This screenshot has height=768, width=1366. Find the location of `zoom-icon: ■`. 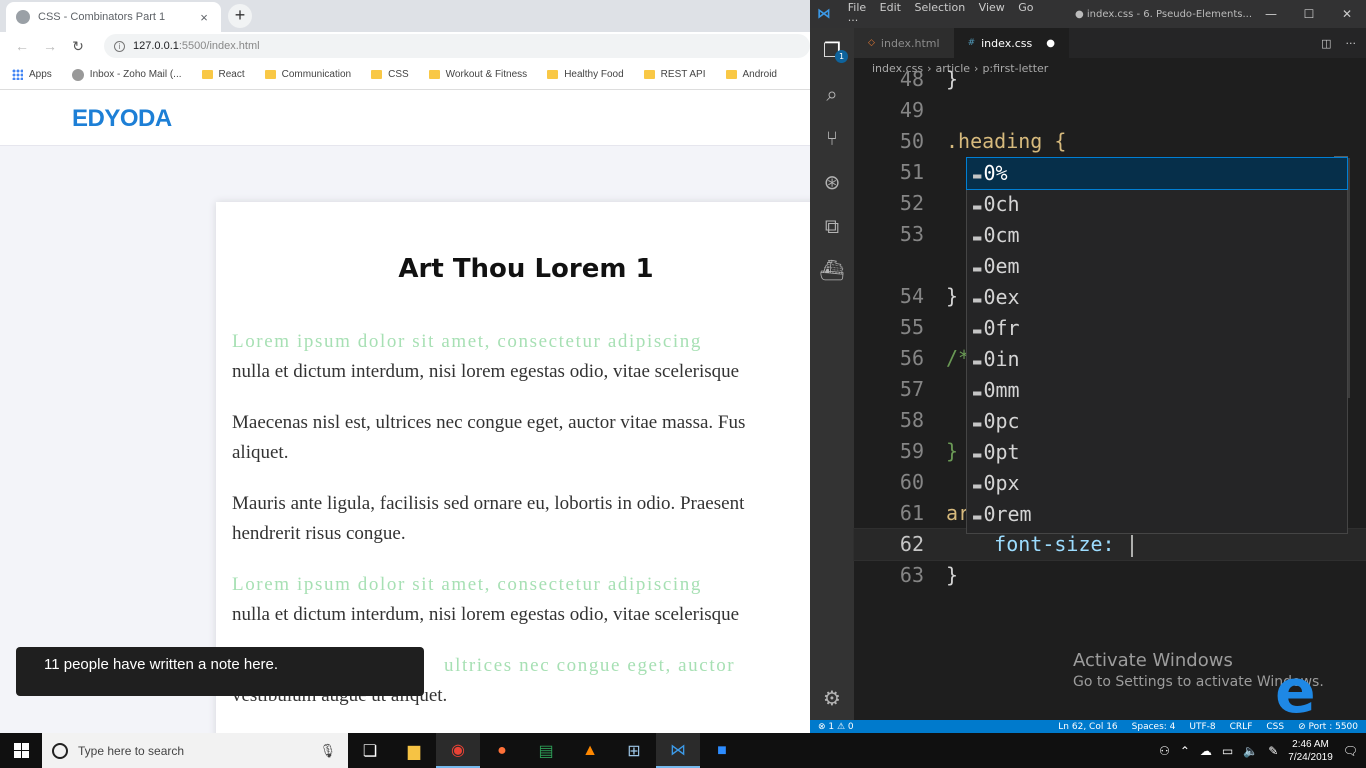

zoom-icon: ■ is located at coordinates (722, 750).